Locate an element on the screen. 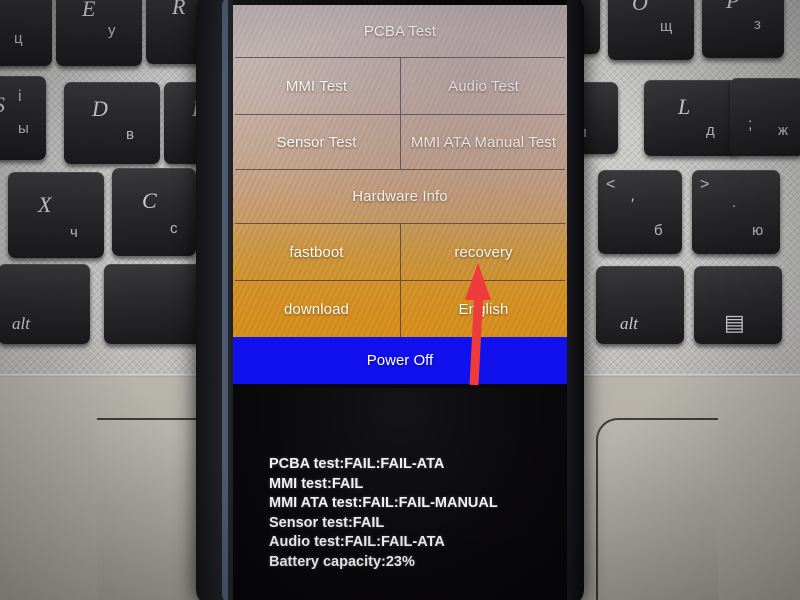  key-latin-label: S is located at coordinates (2, 105).